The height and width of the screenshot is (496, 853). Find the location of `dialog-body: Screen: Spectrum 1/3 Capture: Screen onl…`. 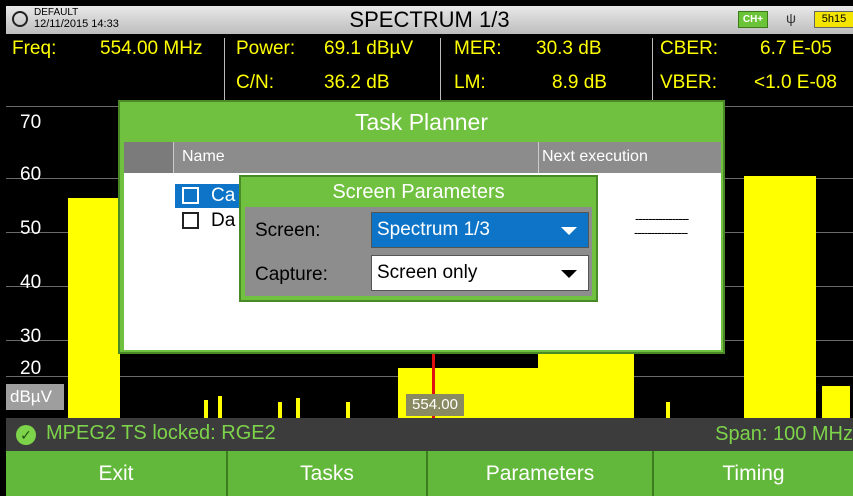

dialog-body: Screen: Spectrum 1/3 Capture: Screen onl… is located at coordinates (418, 251).